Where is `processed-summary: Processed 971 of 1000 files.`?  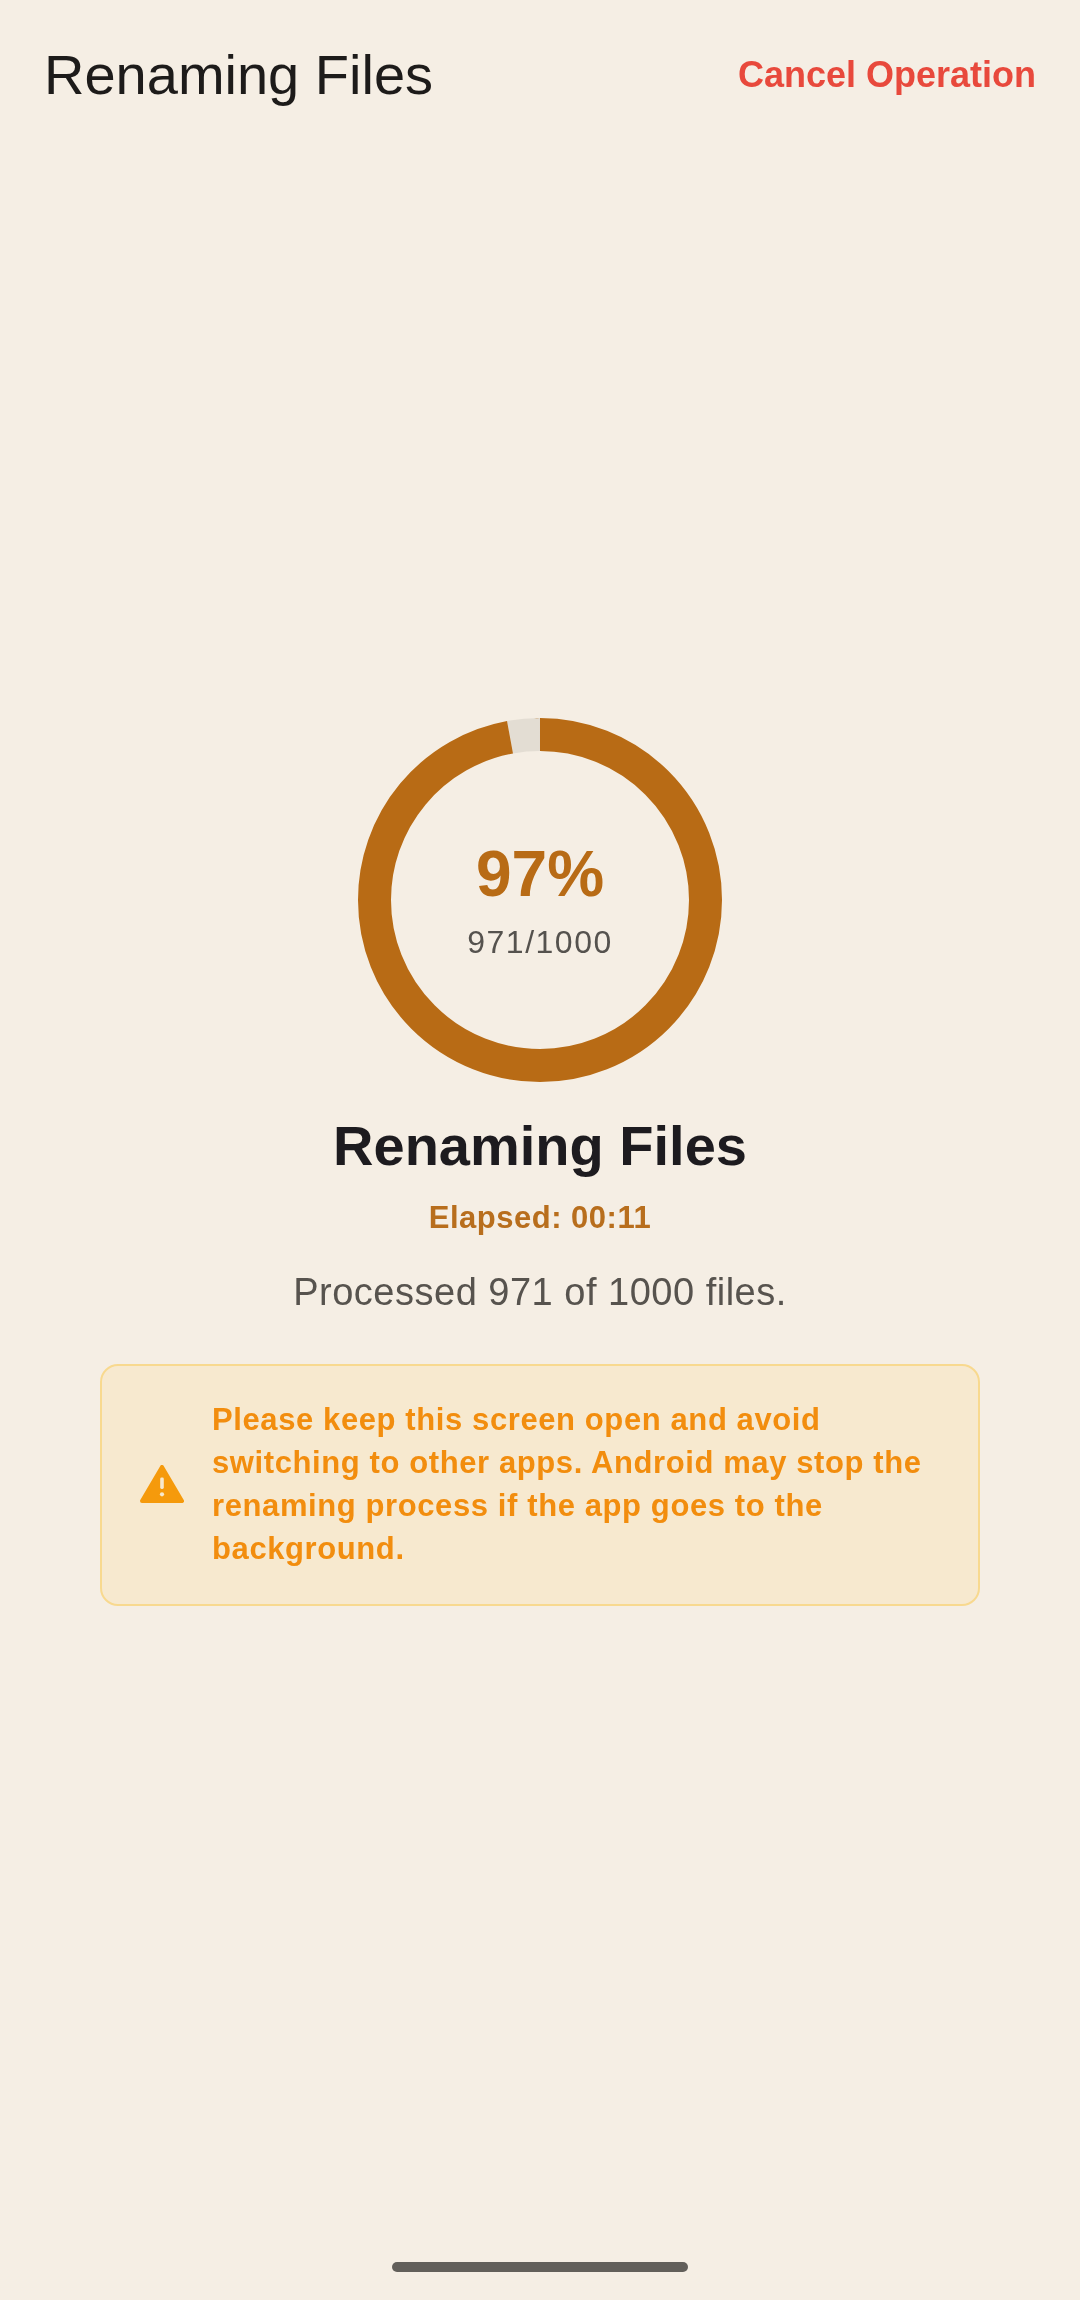
processed-summary: Processed 971 of 1000 files. is located at coordinates (540, 1293).